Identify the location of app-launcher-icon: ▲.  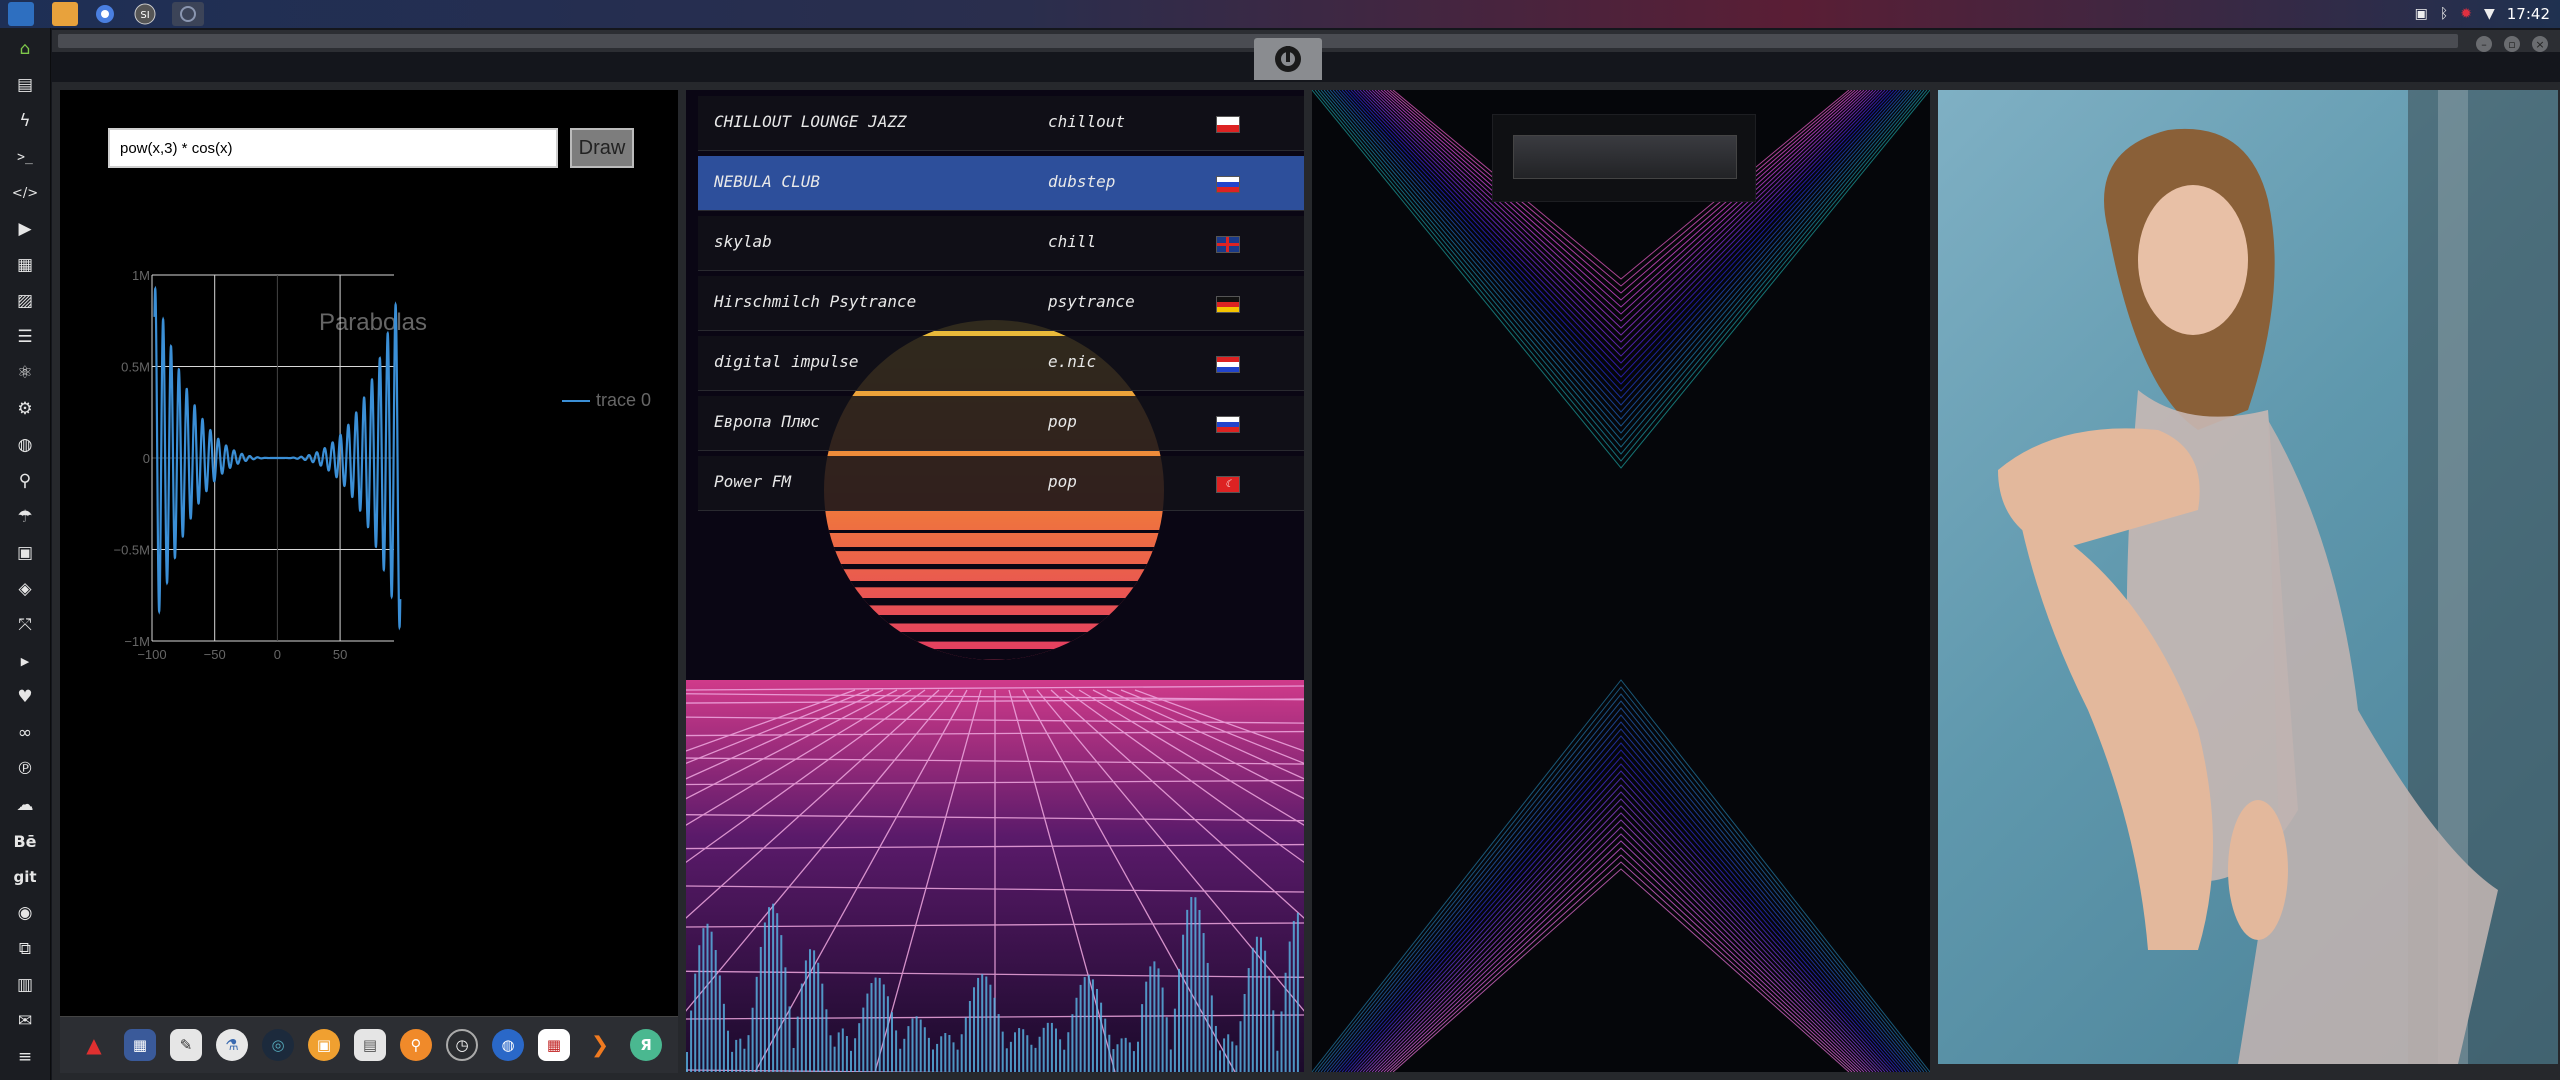
(94, 1045).